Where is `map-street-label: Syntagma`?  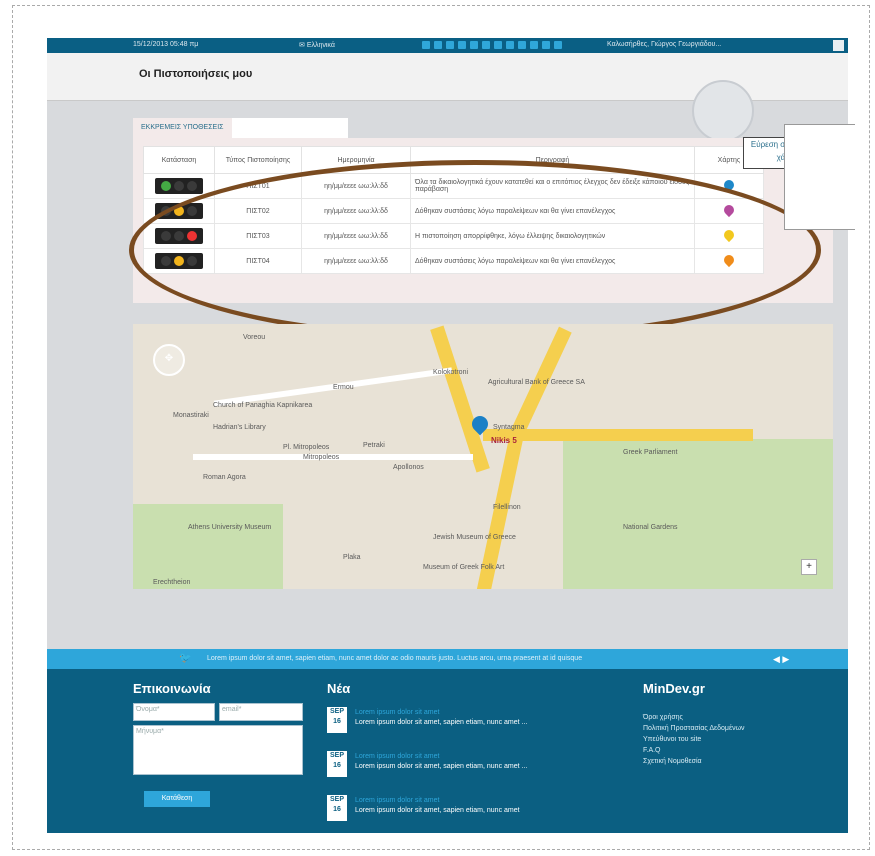
map-street-label: Syntagma is located at coordinates (509, 427).